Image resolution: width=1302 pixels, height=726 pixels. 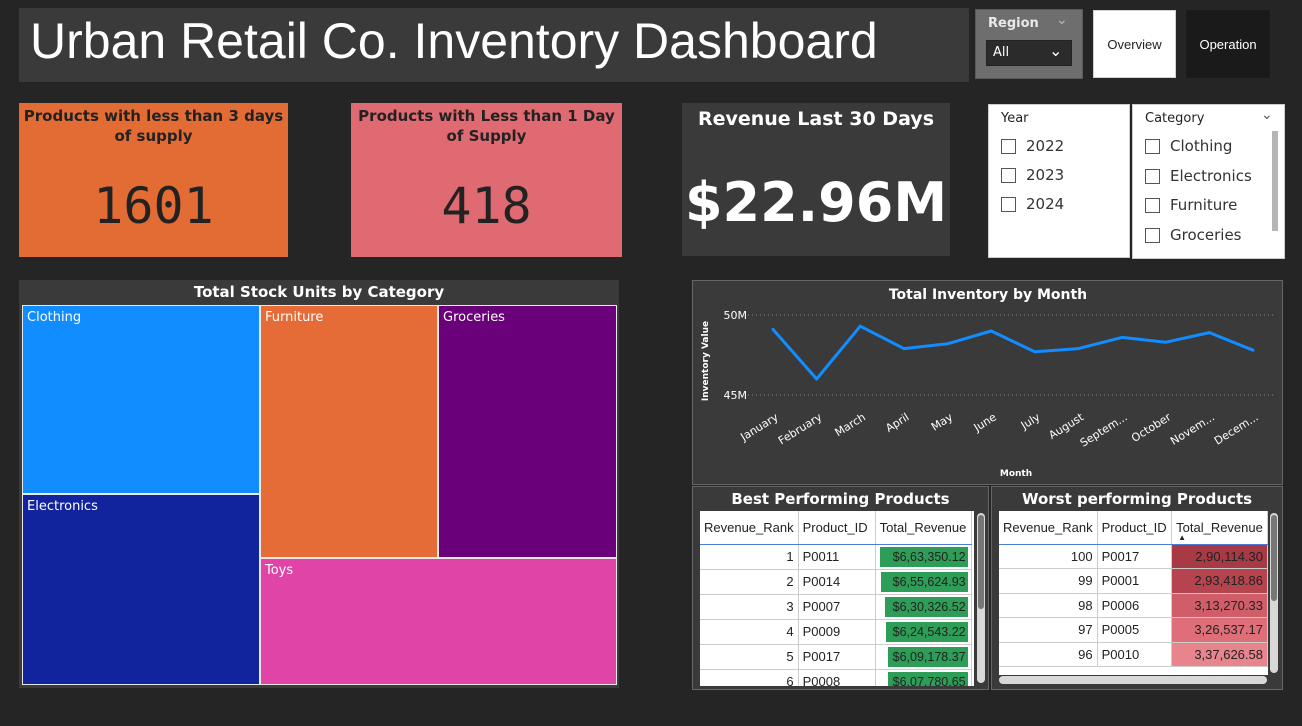 What do you see at coordinates (836, 607) in the screenshot?
I see `table-row: 3 P0007 $6,30,326.52` at bounding box center [836, 607].